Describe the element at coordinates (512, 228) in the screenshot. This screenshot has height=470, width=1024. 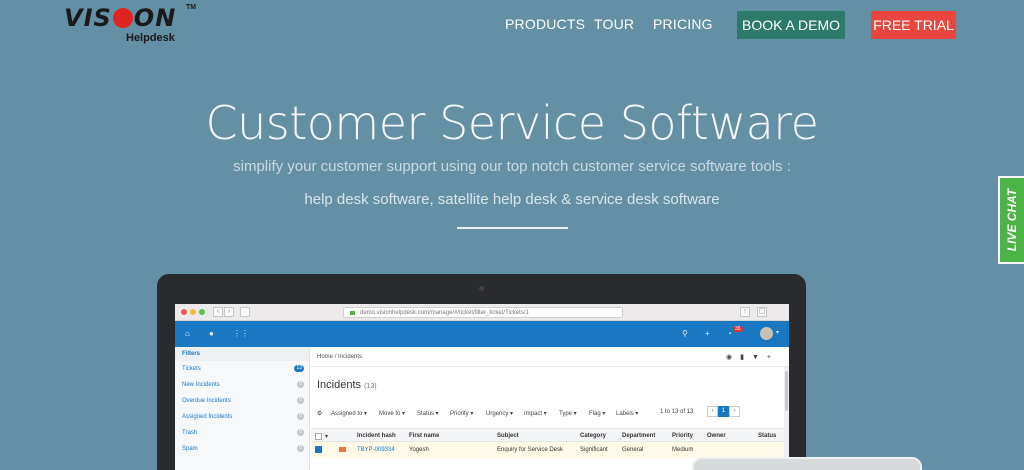
I see `hero-divider` at that location.